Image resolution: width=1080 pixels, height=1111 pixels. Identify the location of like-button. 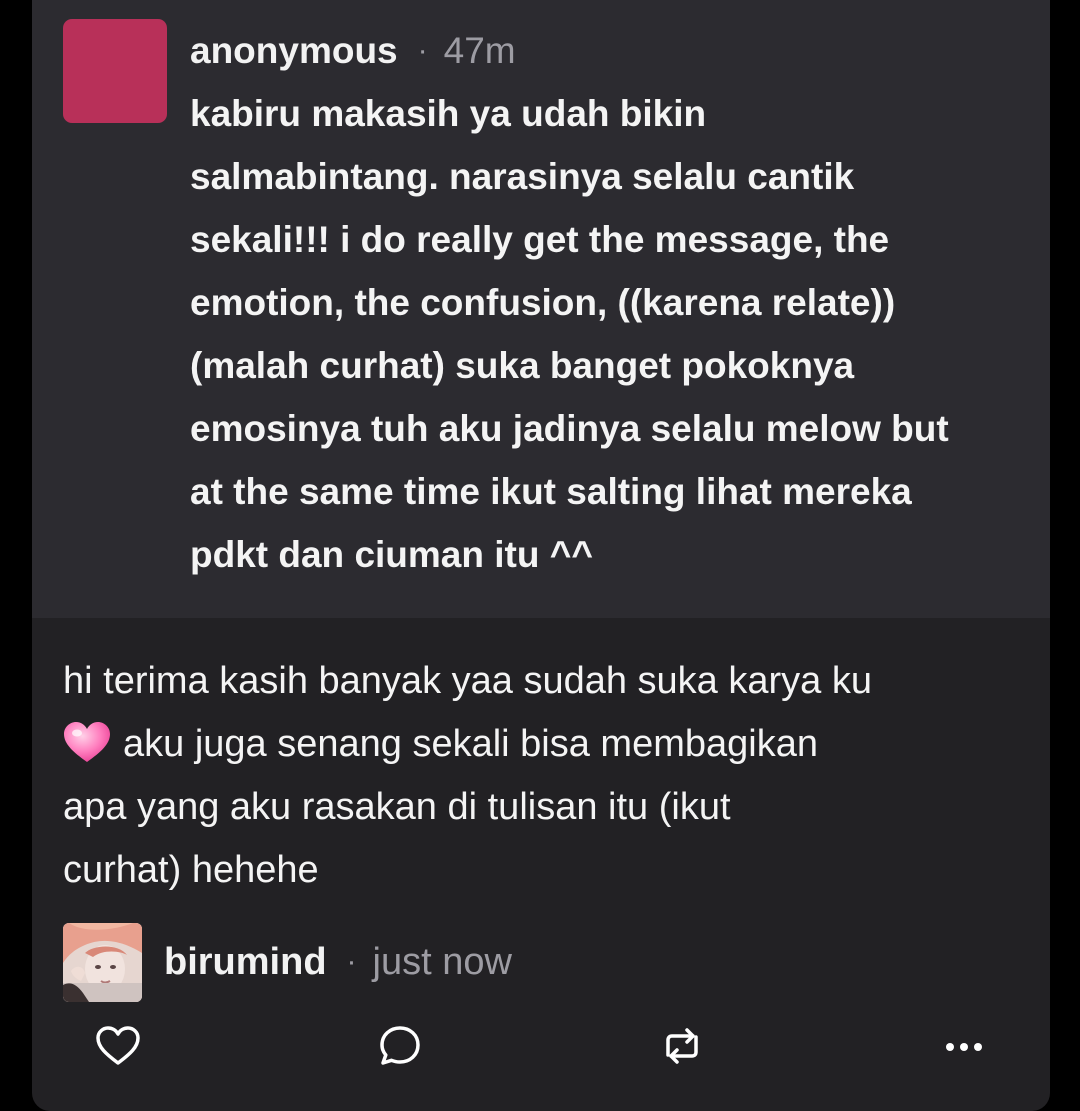
(118, 1048).